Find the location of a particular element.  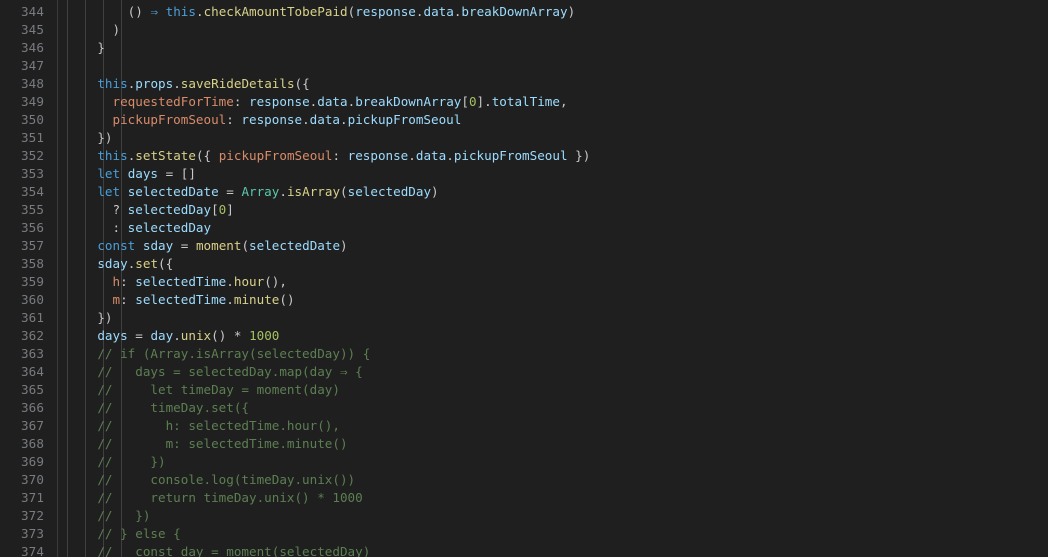

code-line: // console.log(timeDay.unix()) is located at coordinates (553, 480).